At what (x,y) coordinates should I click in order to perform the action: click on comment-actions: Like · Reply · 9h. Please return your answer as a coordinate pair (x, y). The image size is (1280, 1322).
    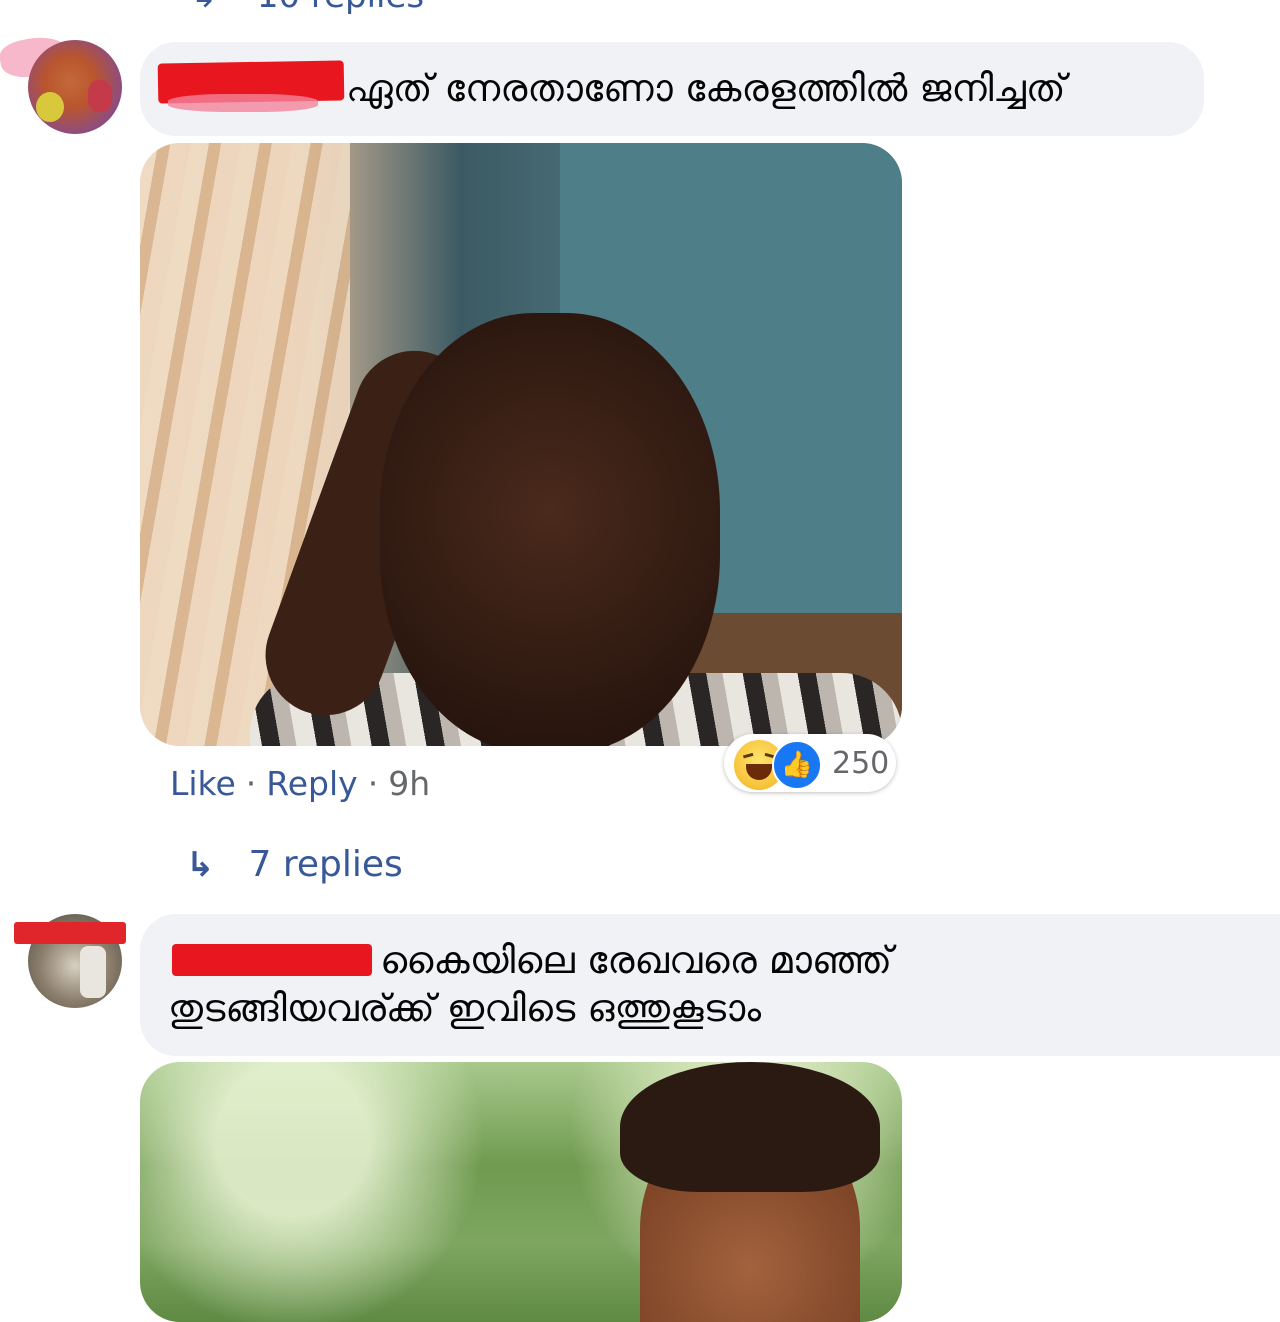
    Looking at the image, I should click on (300, 783).